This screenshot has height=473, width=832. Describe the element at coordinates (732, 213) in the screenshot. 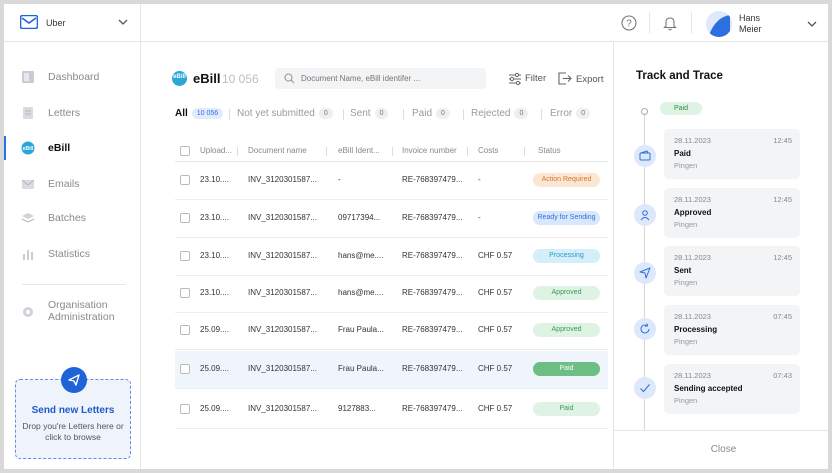

I see `timeline-event: 28.11.2023 12:45 Approved Pingen` at that location.